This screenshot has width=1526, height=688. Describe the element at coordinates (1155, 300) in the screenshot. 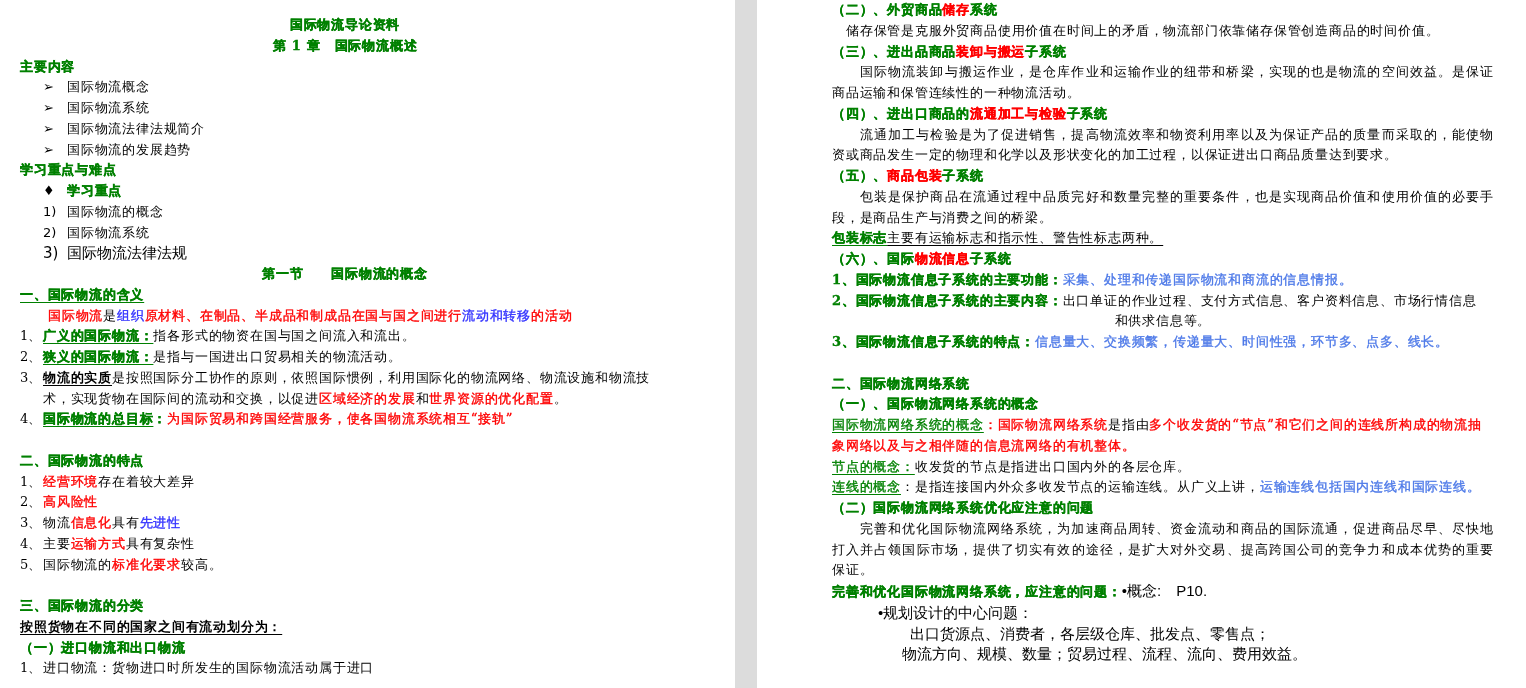

I see `text-line: 2、国际物流信息子系统的主要内容：出口单证的作业过程、支付方式信息、客户资料信息、市场行情信息` at that location.